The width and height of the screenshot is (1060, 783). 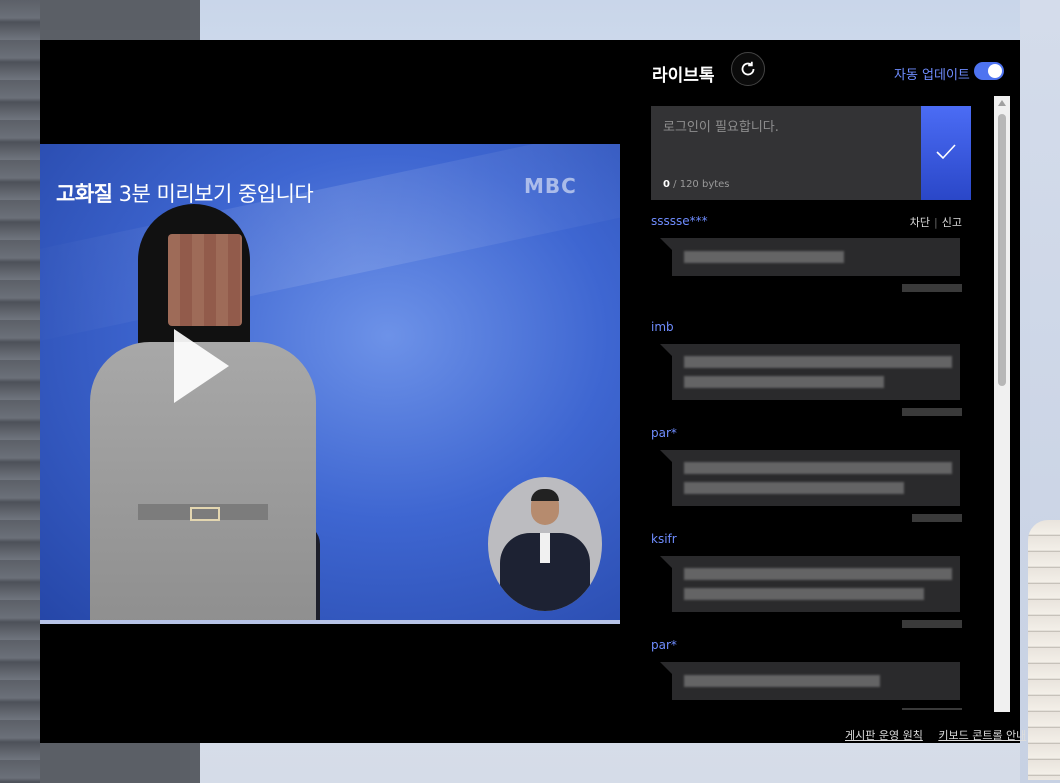 What do you see at coordinates (205, 280) in the screenshot?
I see `blurred-face` at bounding box center [205, 280].